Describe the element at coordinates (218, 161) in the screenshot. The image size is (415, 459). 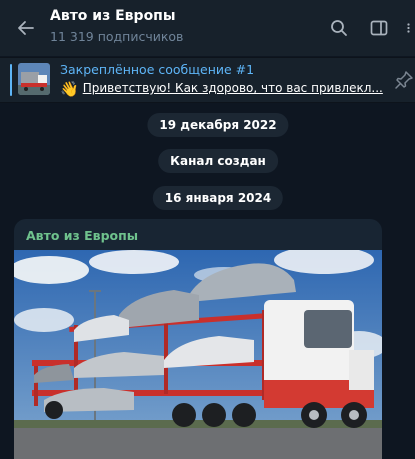
I see `channel-created-notice: Канал создан` at that location.